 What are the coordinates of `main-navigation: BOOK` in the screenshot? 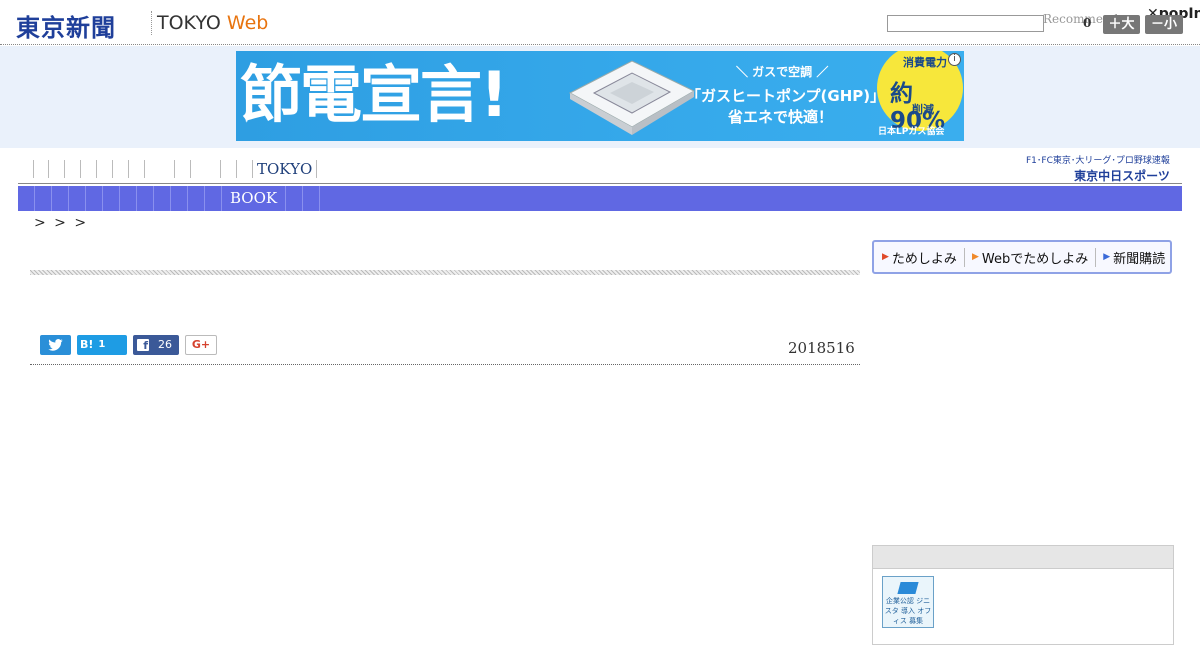 It's located at (600, 198).